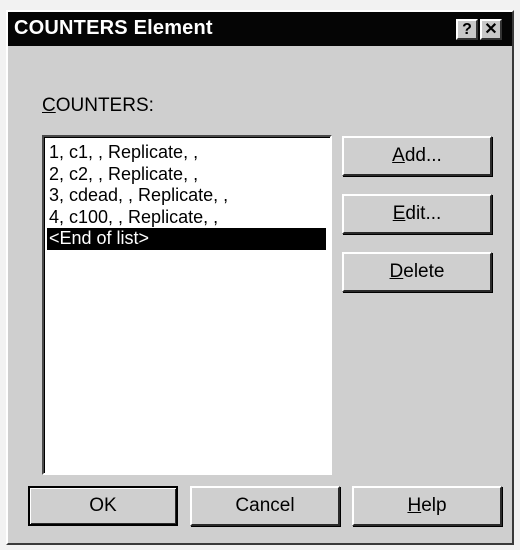 This screenshot has height=550, width=520. Describe the element at coordinates (113, 28) in the screenshot. I see `dialog-title: COUNTERS Element` at that location.